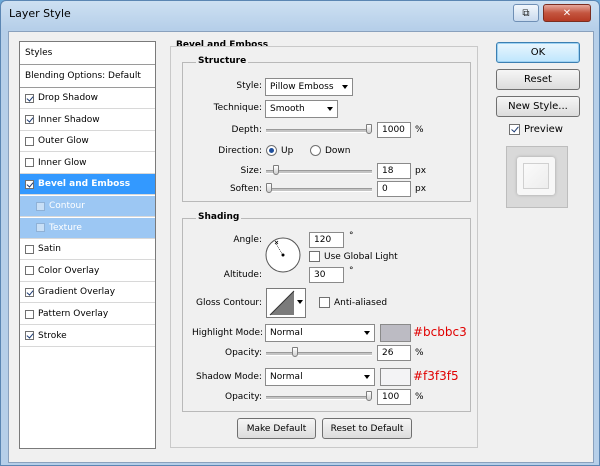 The height and width of the screenshot is (466, 600). Describe the element at coordinates (282, 303) in the screenshot. I see `contour-curve-icon` at that location.